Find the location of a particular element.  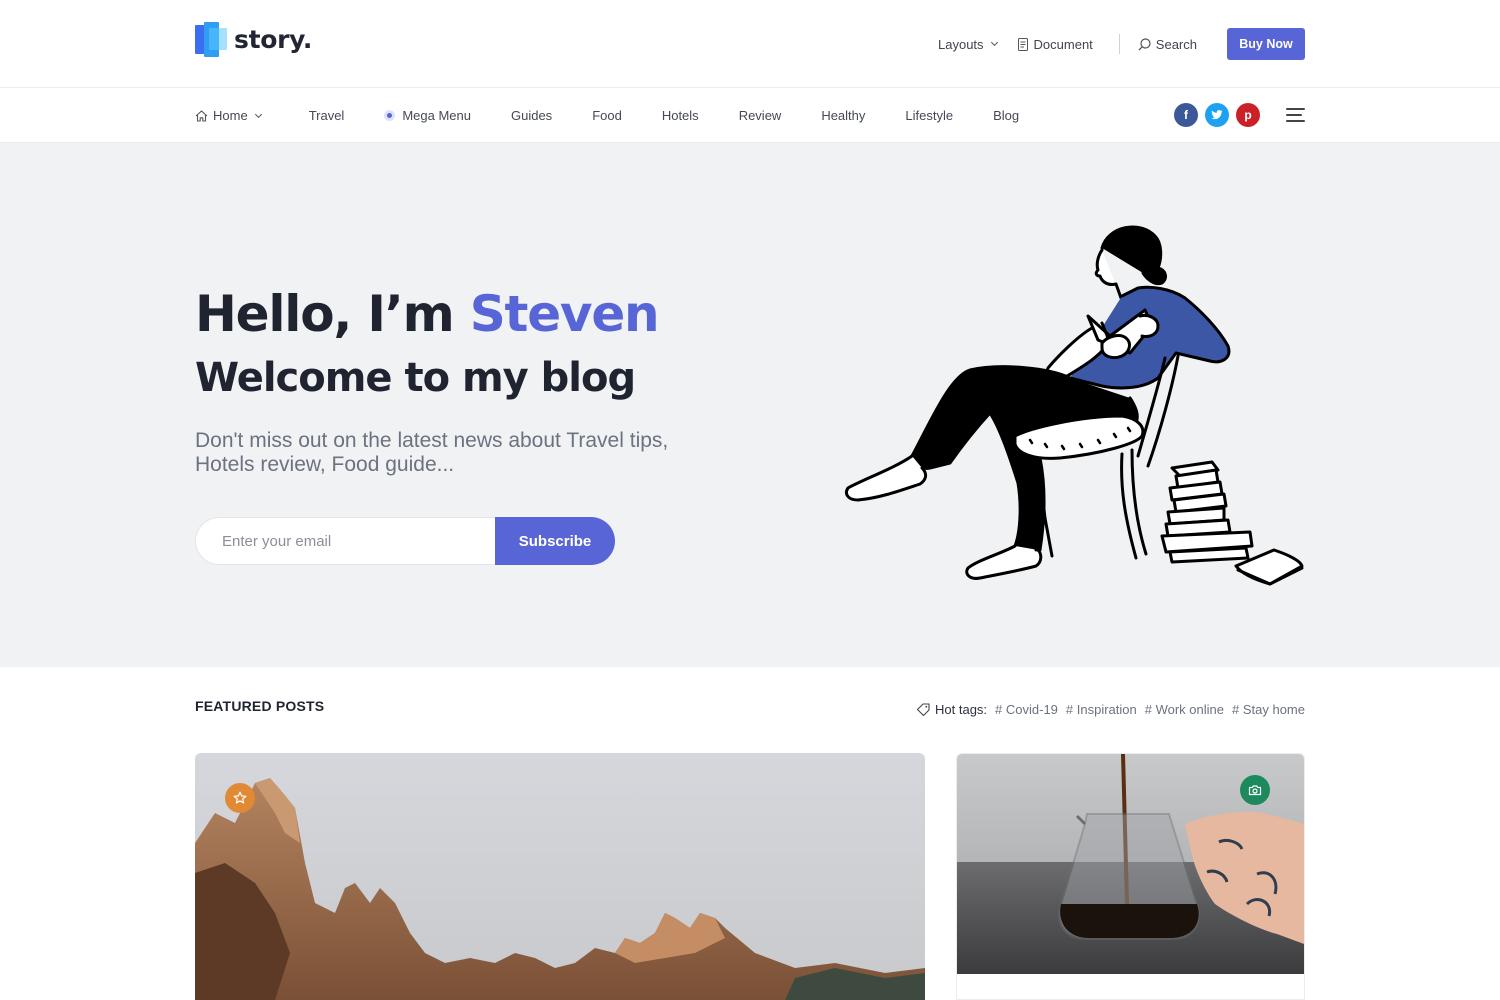

nav-label-lifestyle: Lifestyle is located at coordinates (929, 115).